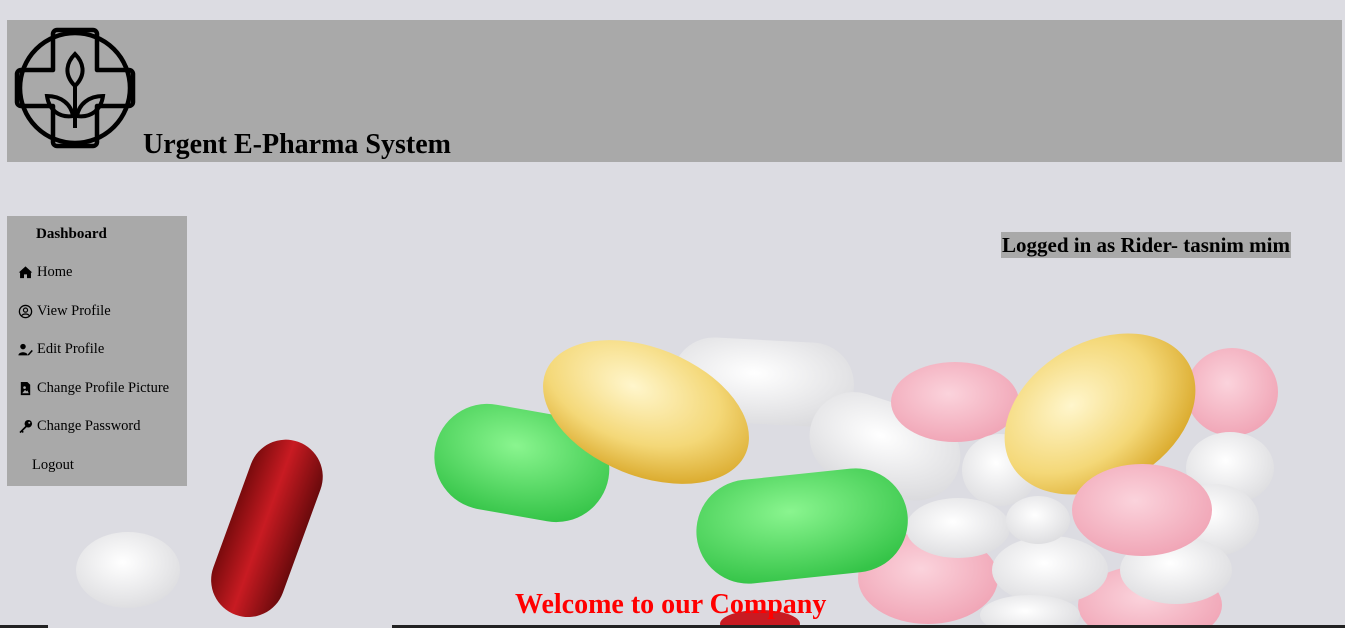 The width and height of the screenshot is (1345, 628). I want to click on sidebar-item-change-profile-picture: Change Profile Picture, so click(93, 388).